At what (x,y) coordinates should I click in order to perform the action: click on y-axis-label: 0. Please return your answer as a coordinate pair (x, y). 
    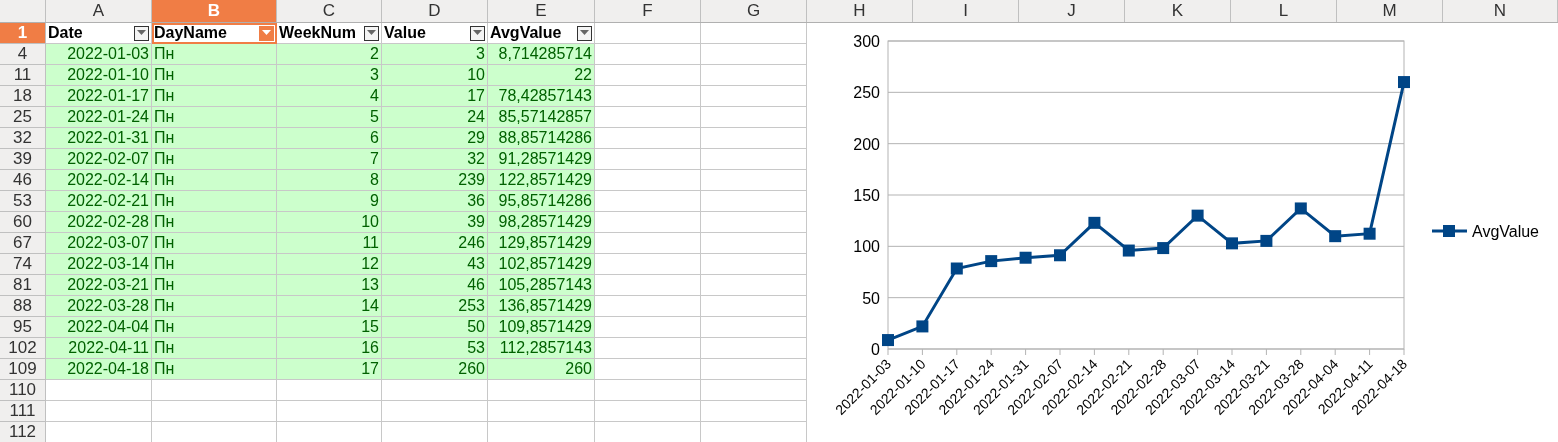
    Looking at the image, I should click on (875, 349).